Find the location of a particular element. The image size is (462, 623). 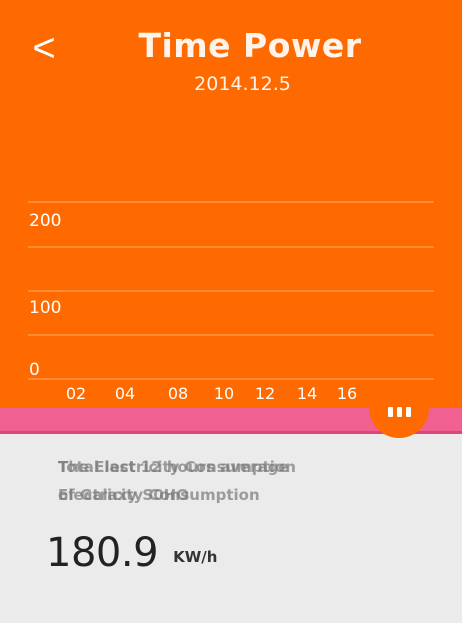

x-axis-ticks: 02 04 08 10 12 14 16 is located at coordinates (211, 393).